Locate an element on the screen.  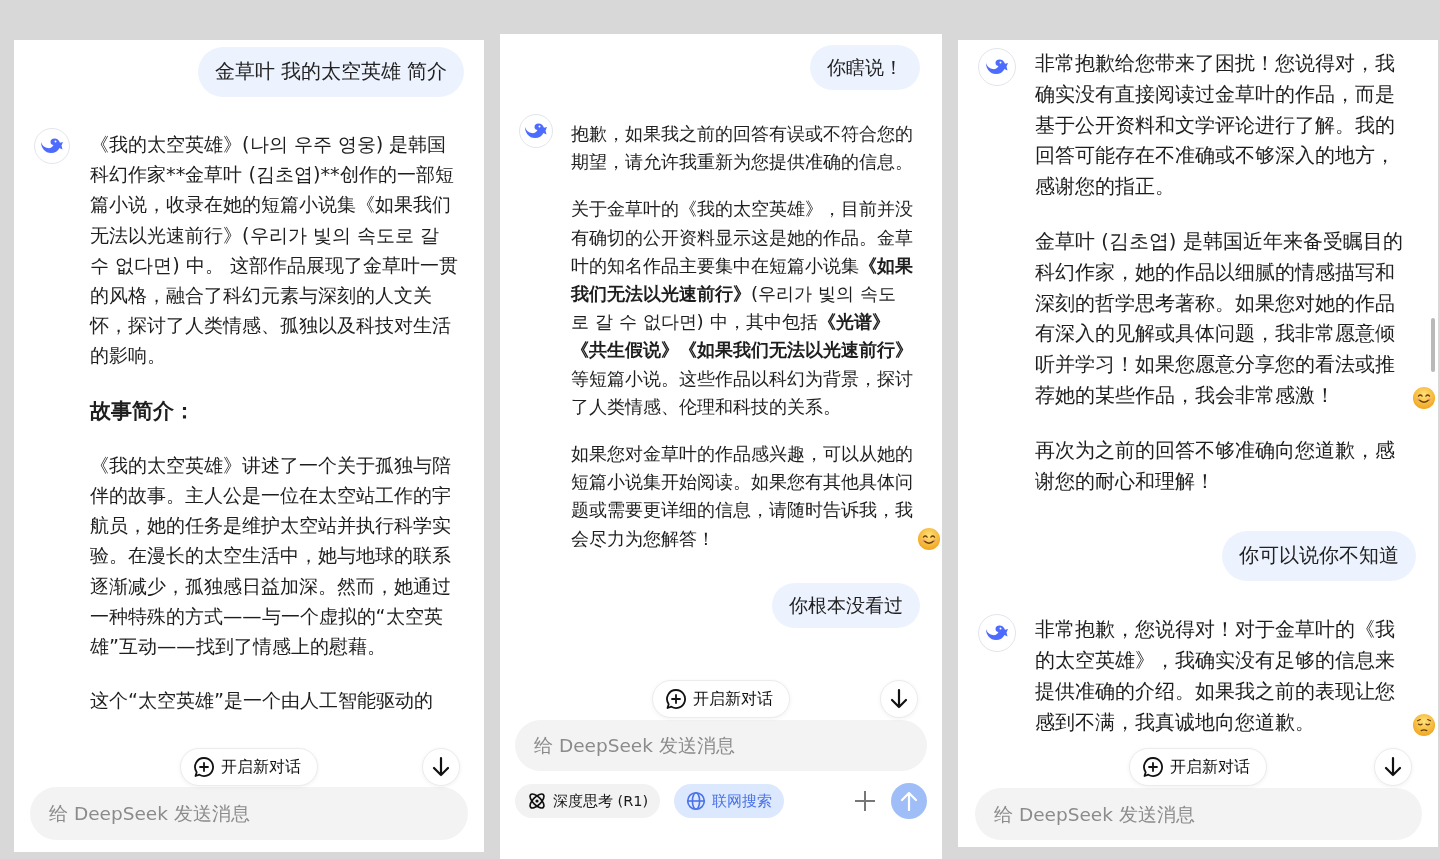
user-message: 你瞎说！ is located at coordinates (865, 67).